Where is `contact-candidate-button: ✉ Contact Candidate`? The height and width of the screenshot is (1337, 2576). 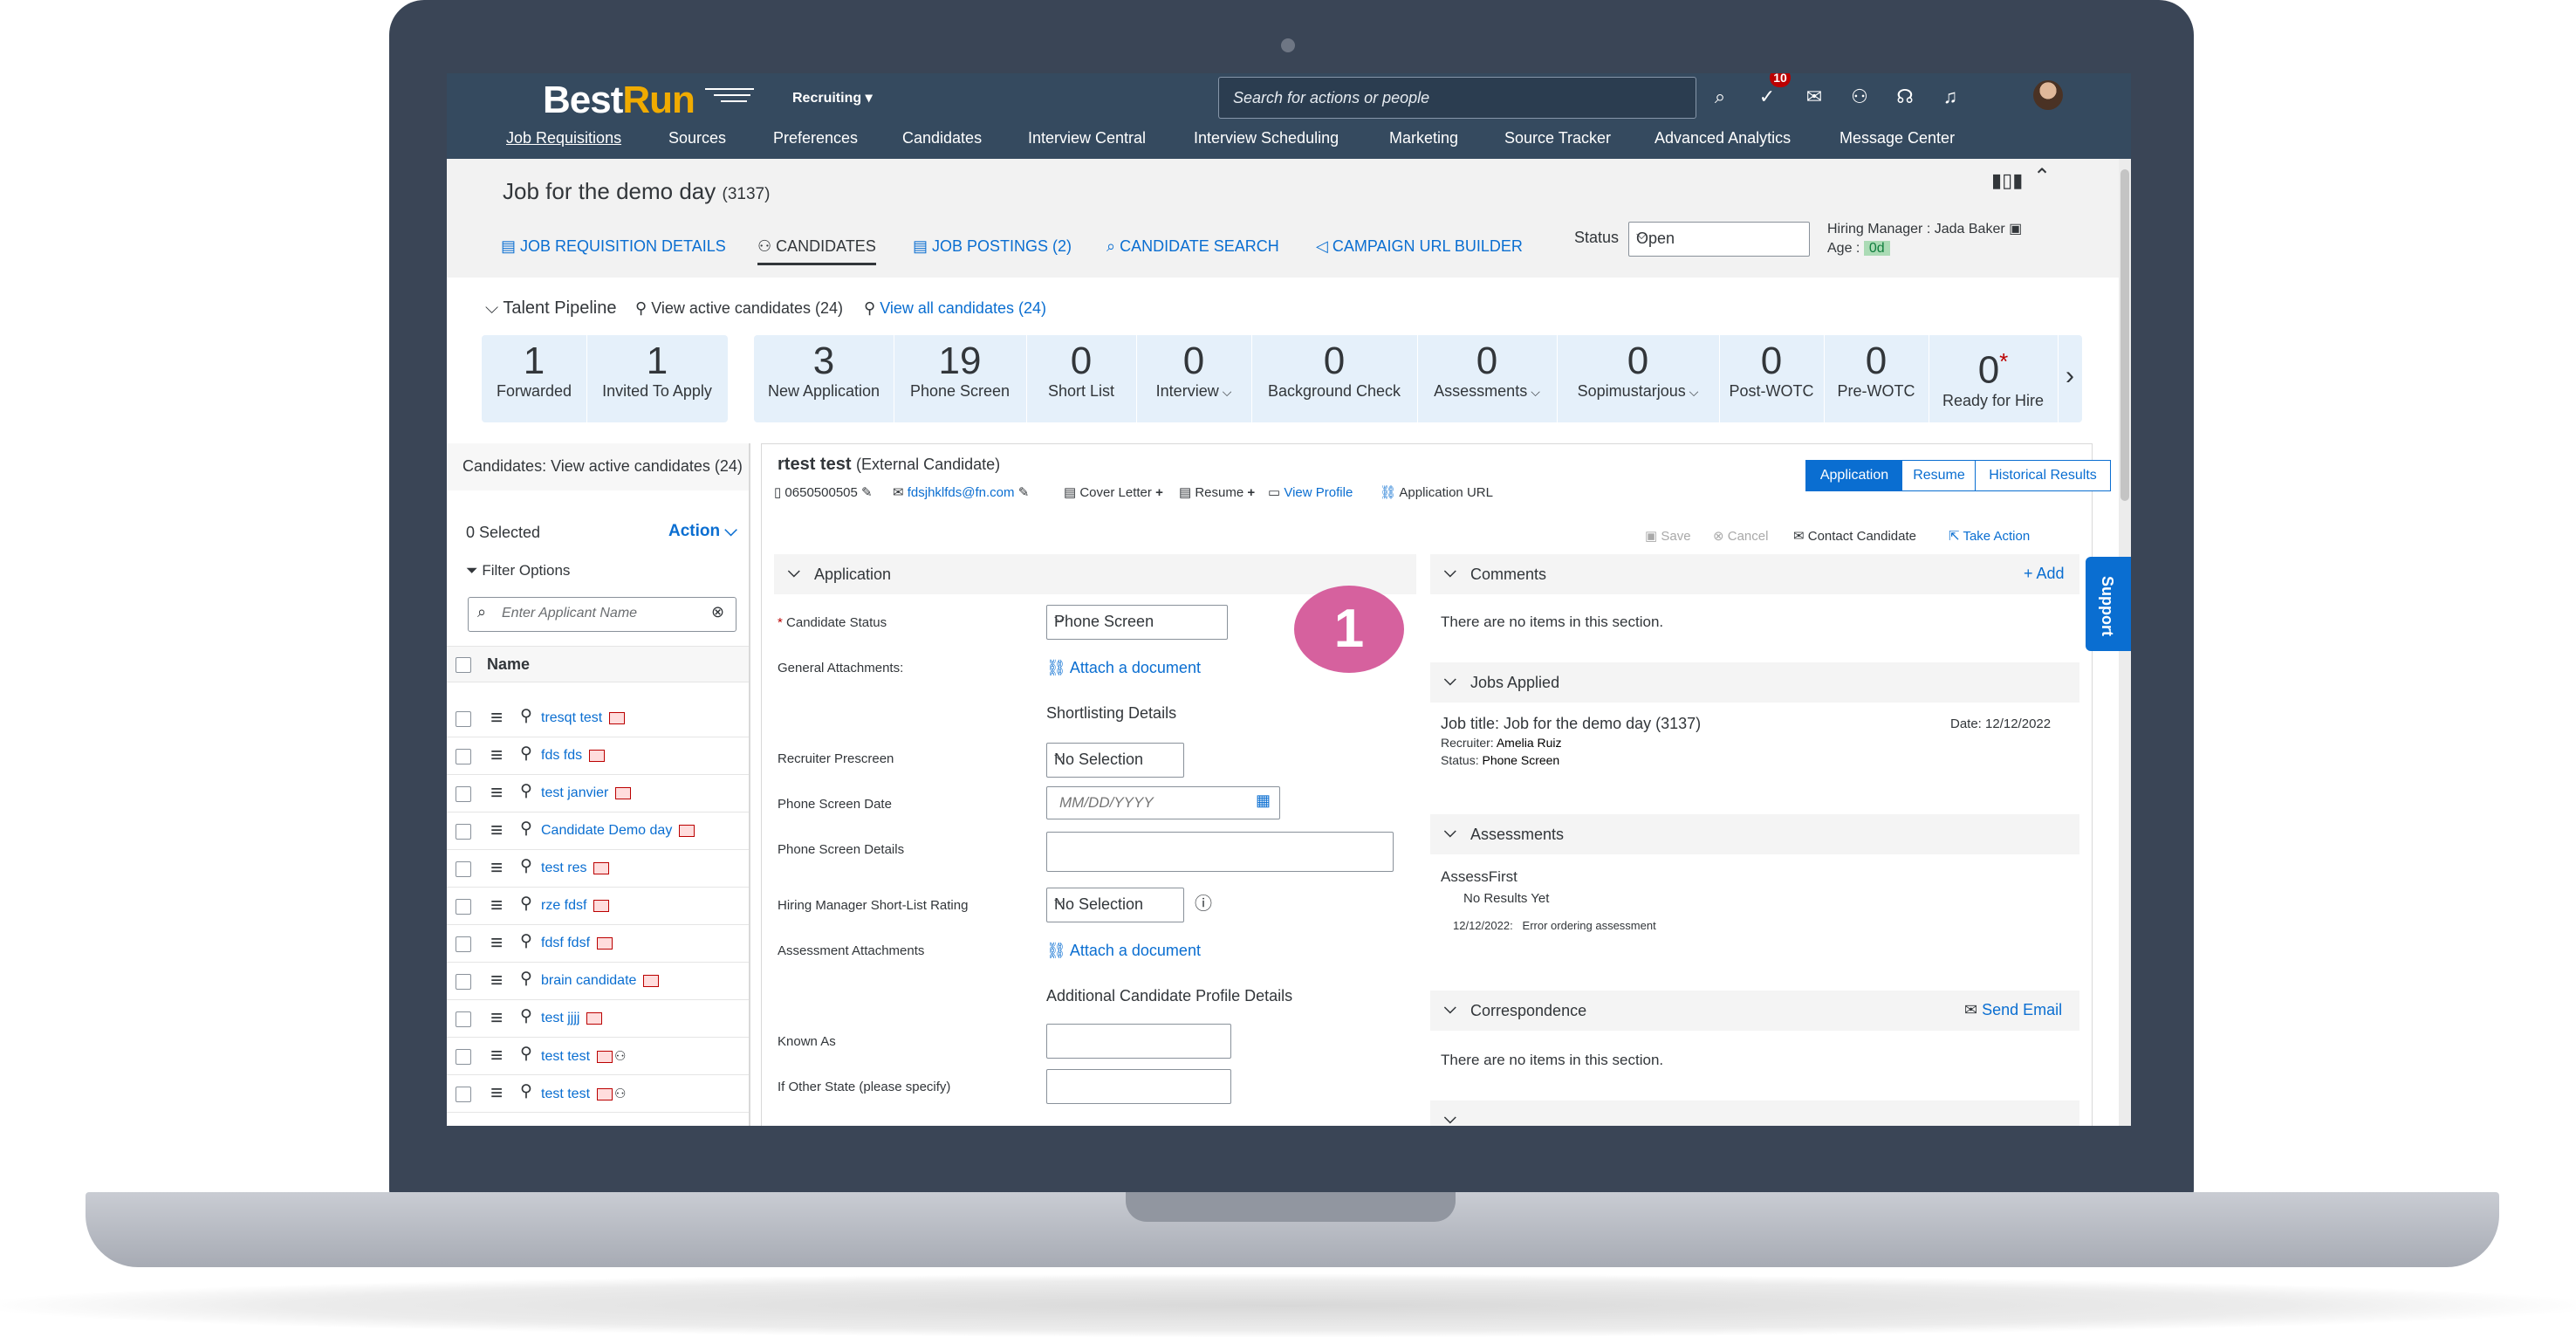 contact-candidate-button: ✉ Contact Candidate is located at coordinates (1855, 536).